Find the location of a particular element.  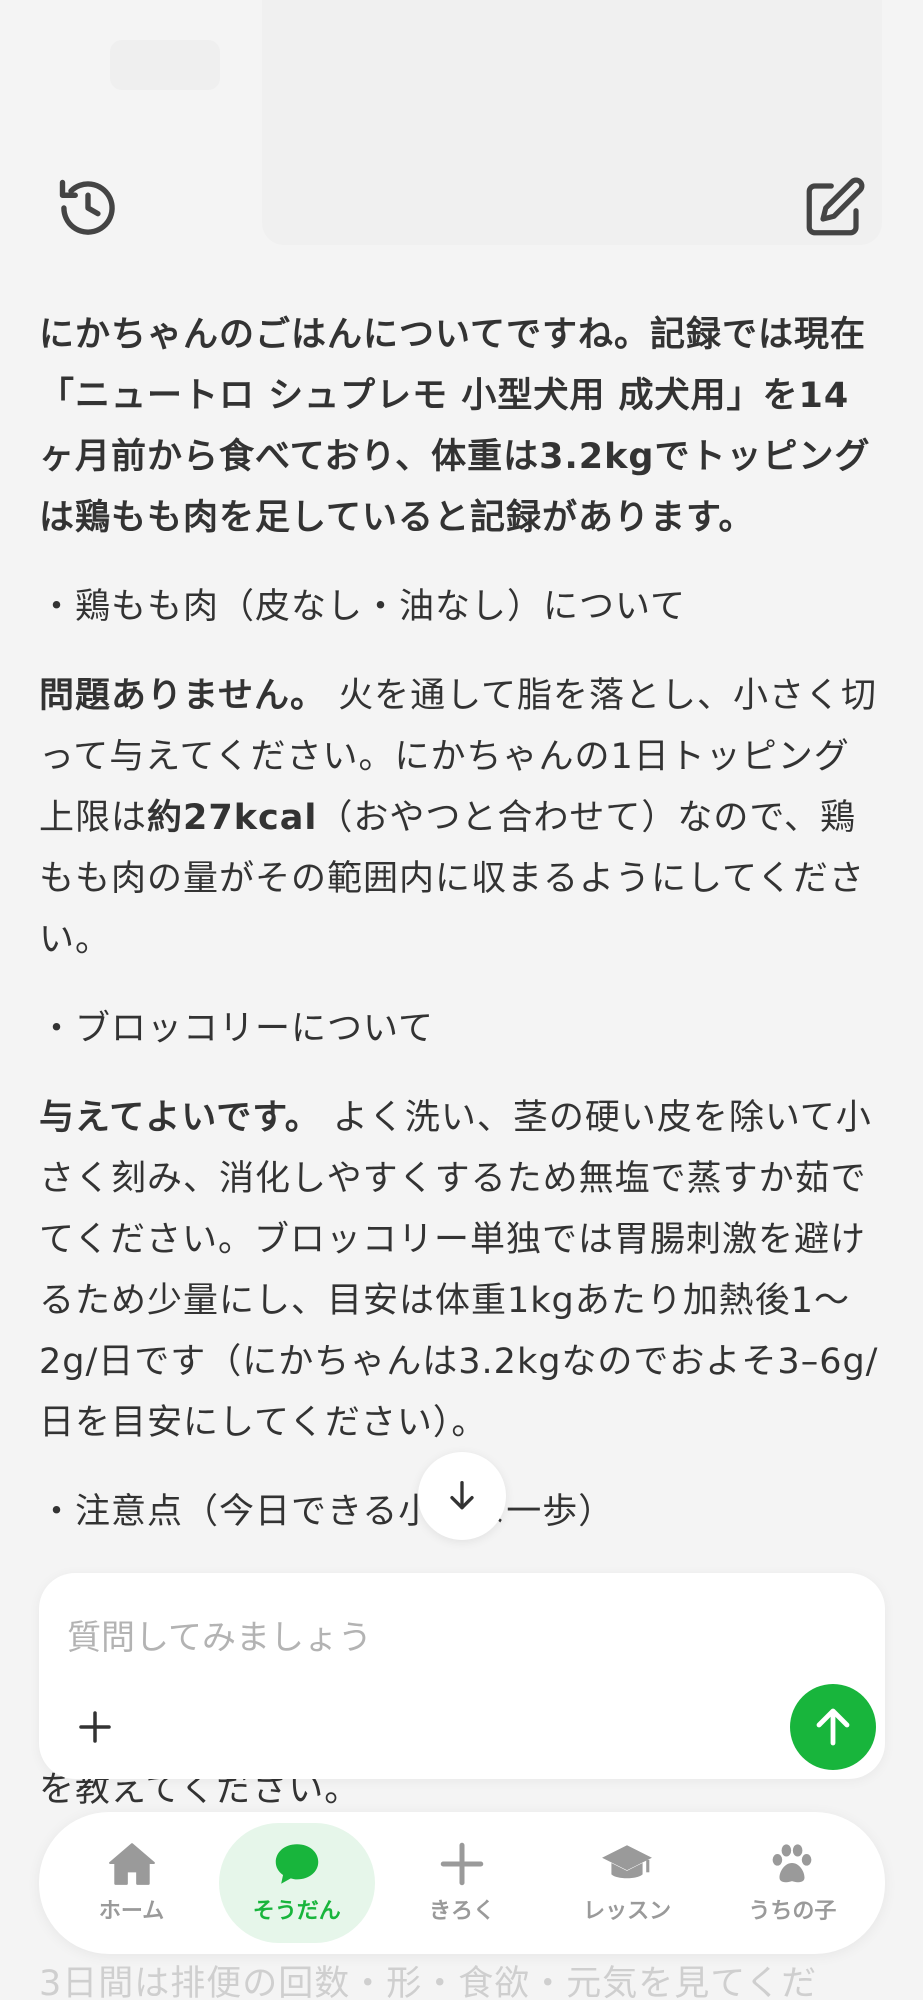

compose-icon is located at coordinates (835, 206).